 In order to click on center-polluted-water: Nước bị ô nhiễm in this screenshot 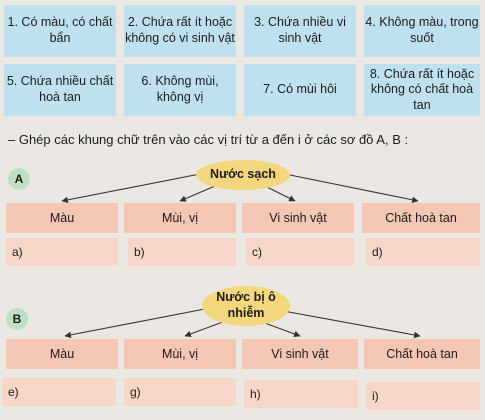, I will do `click(246, 306)`.